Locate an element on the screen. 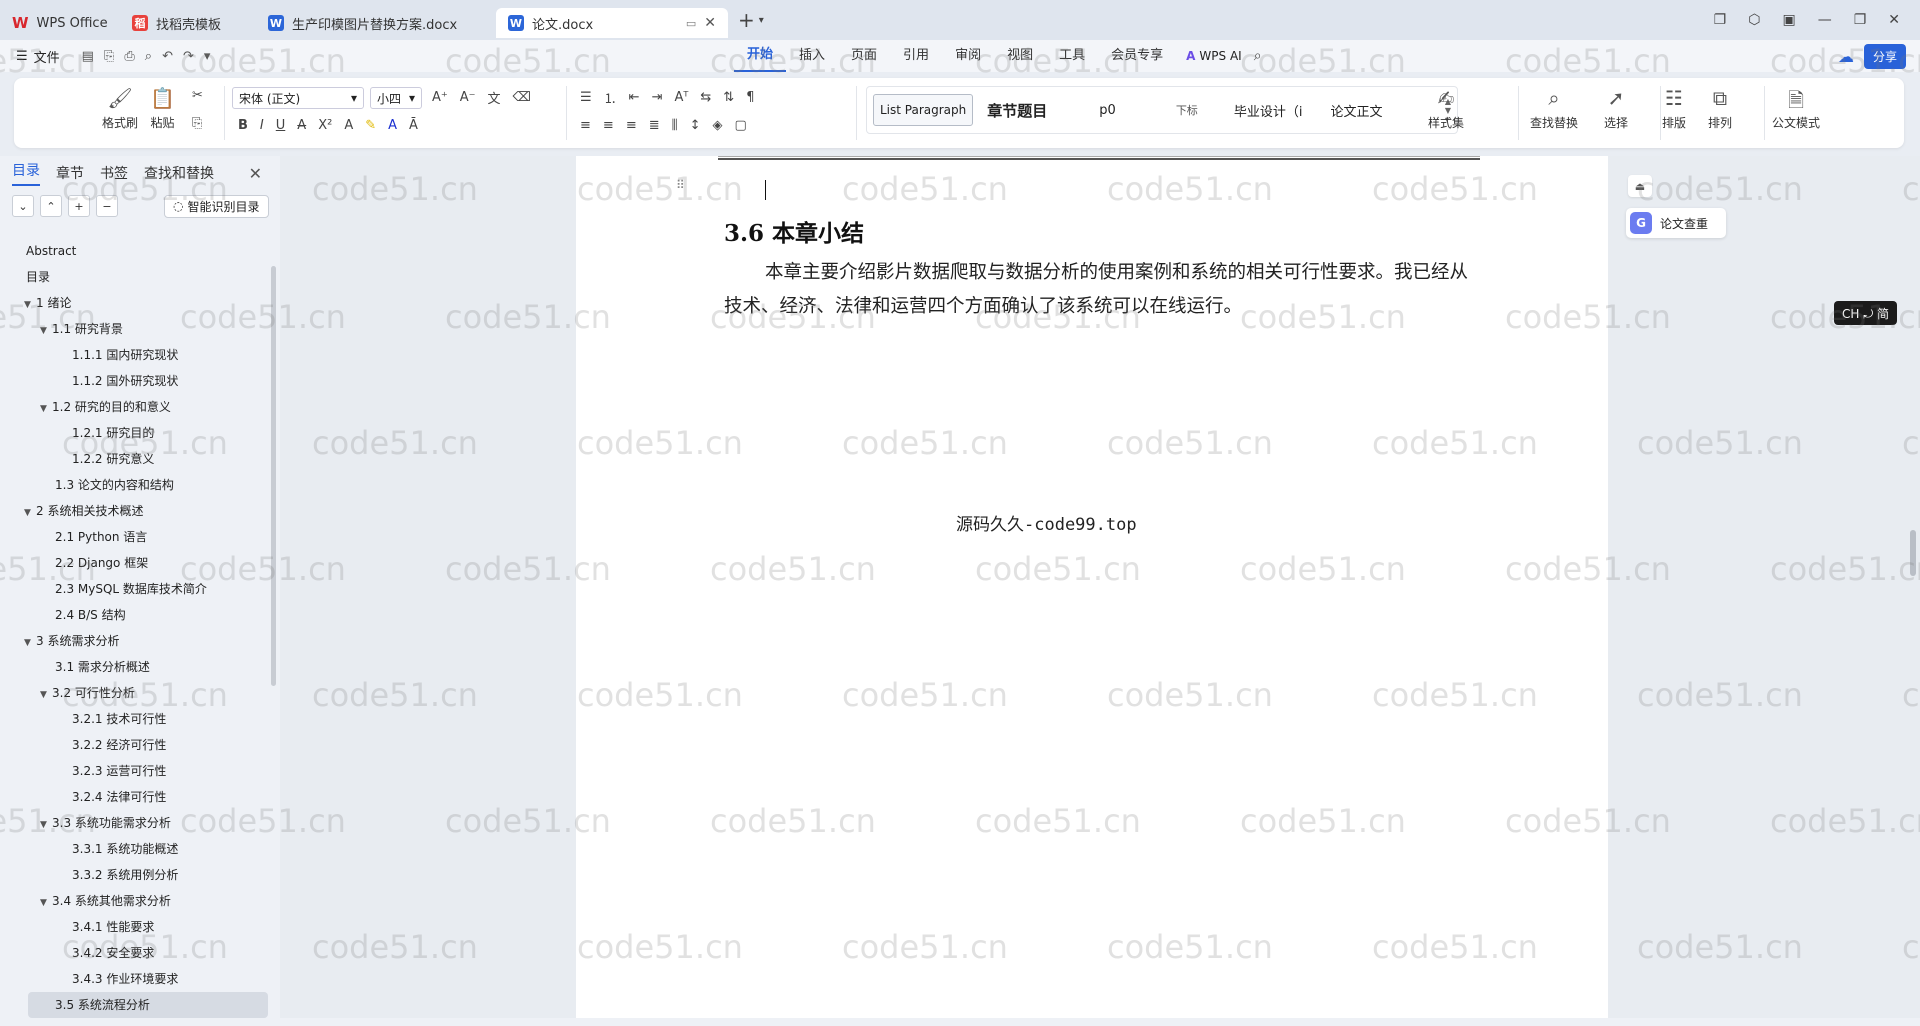 This screenshot has height=1026, width=1920. line-sort-icon: ⇆ is located at coordinates (705, 97).